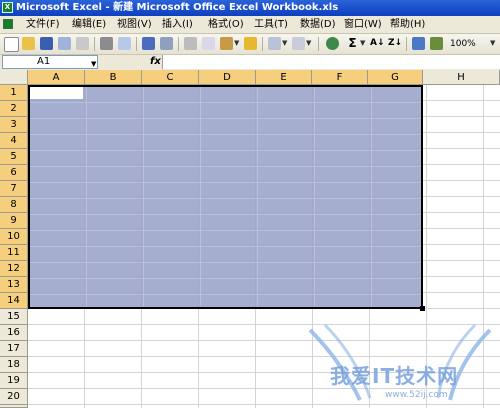 The height and width of the screenshot is (408, 500). What do you see at coordinates (14, 205) in the screenshot?
I see `row-header-8: 8` at bounding box center [14, 205].